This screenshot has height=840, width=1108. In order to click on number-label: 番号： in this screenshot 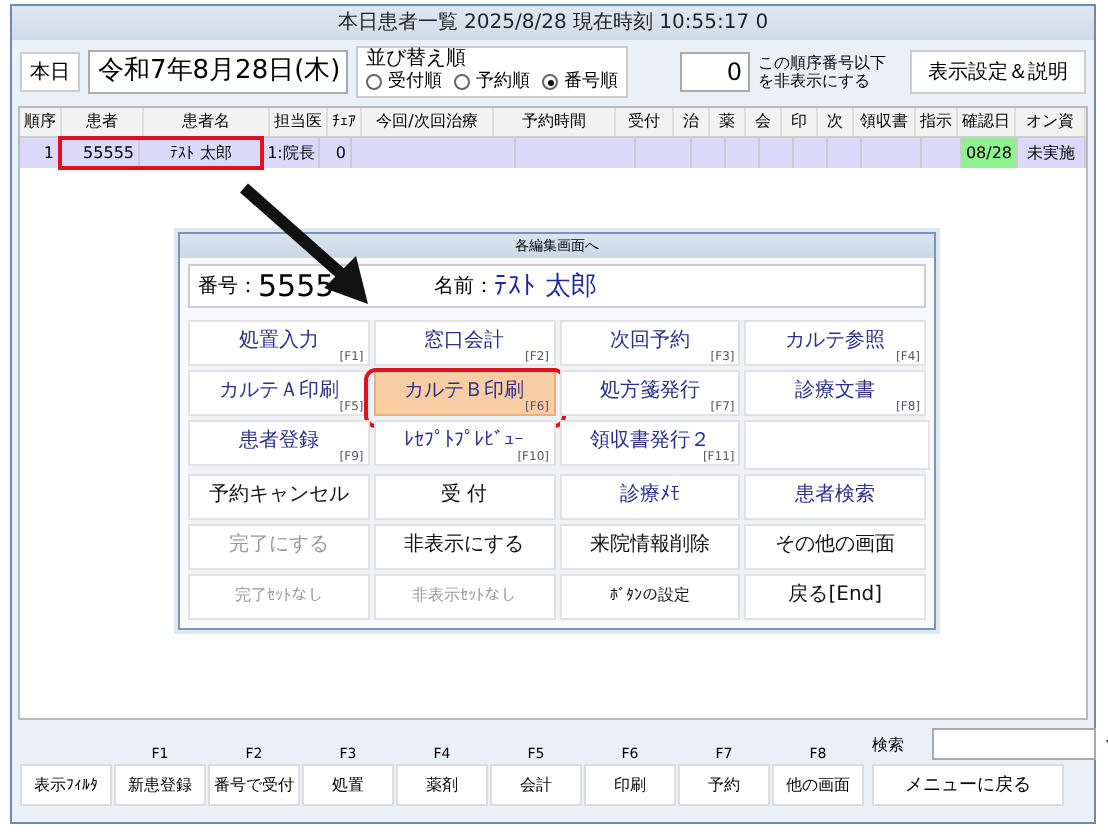, I will do `click(228, 286)`.